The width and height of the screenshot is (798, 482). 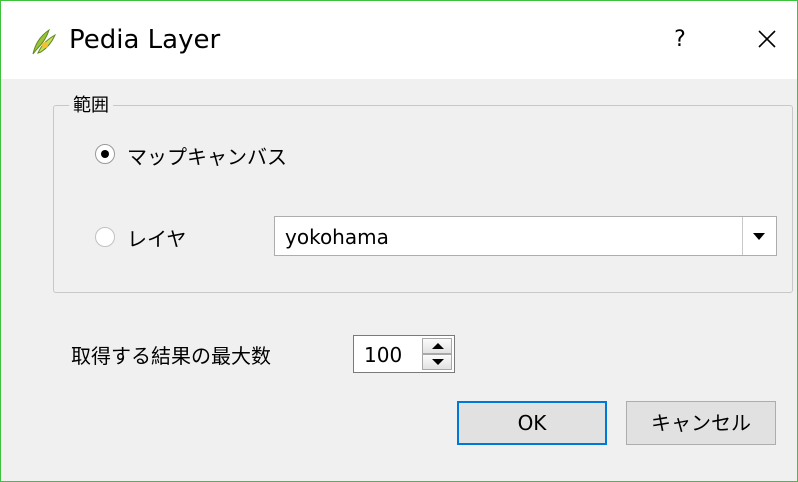 I want to click on layer-radio, so click(x=105, y=237).